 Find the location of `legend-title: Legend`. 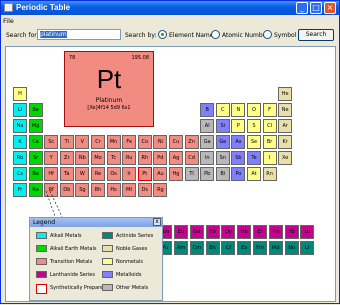

legend-title: Legend is located at coordinates (44, 222).